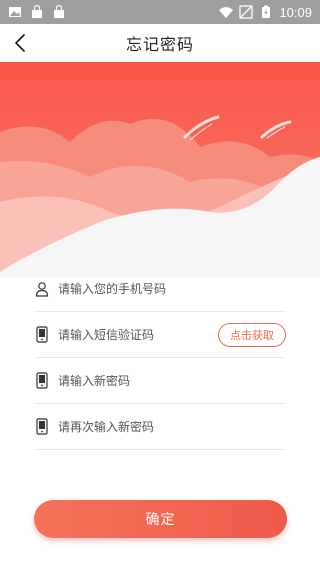  I want to click on status-time: 10:09, so click(295, 12).